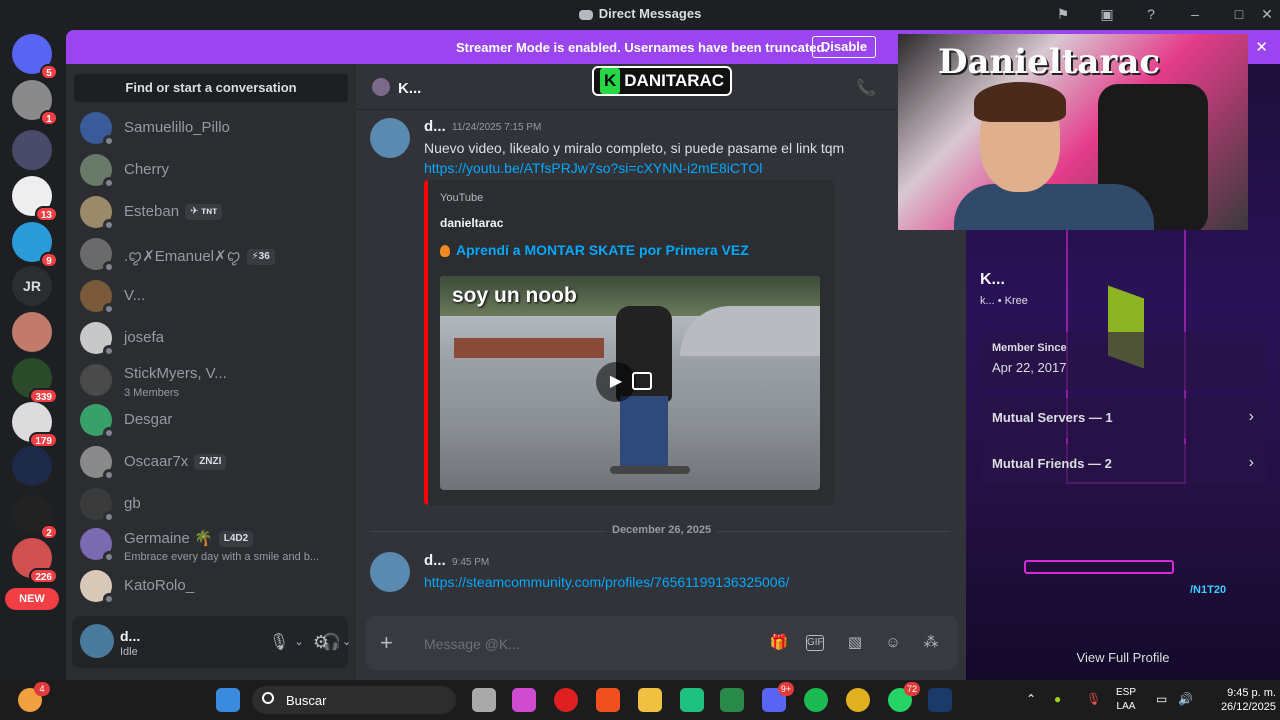  Describe the element at coordinates (1123, 464) in the screenshot. I see `mutual-friends-row: Mutual Friends — 2 ›` at that location.